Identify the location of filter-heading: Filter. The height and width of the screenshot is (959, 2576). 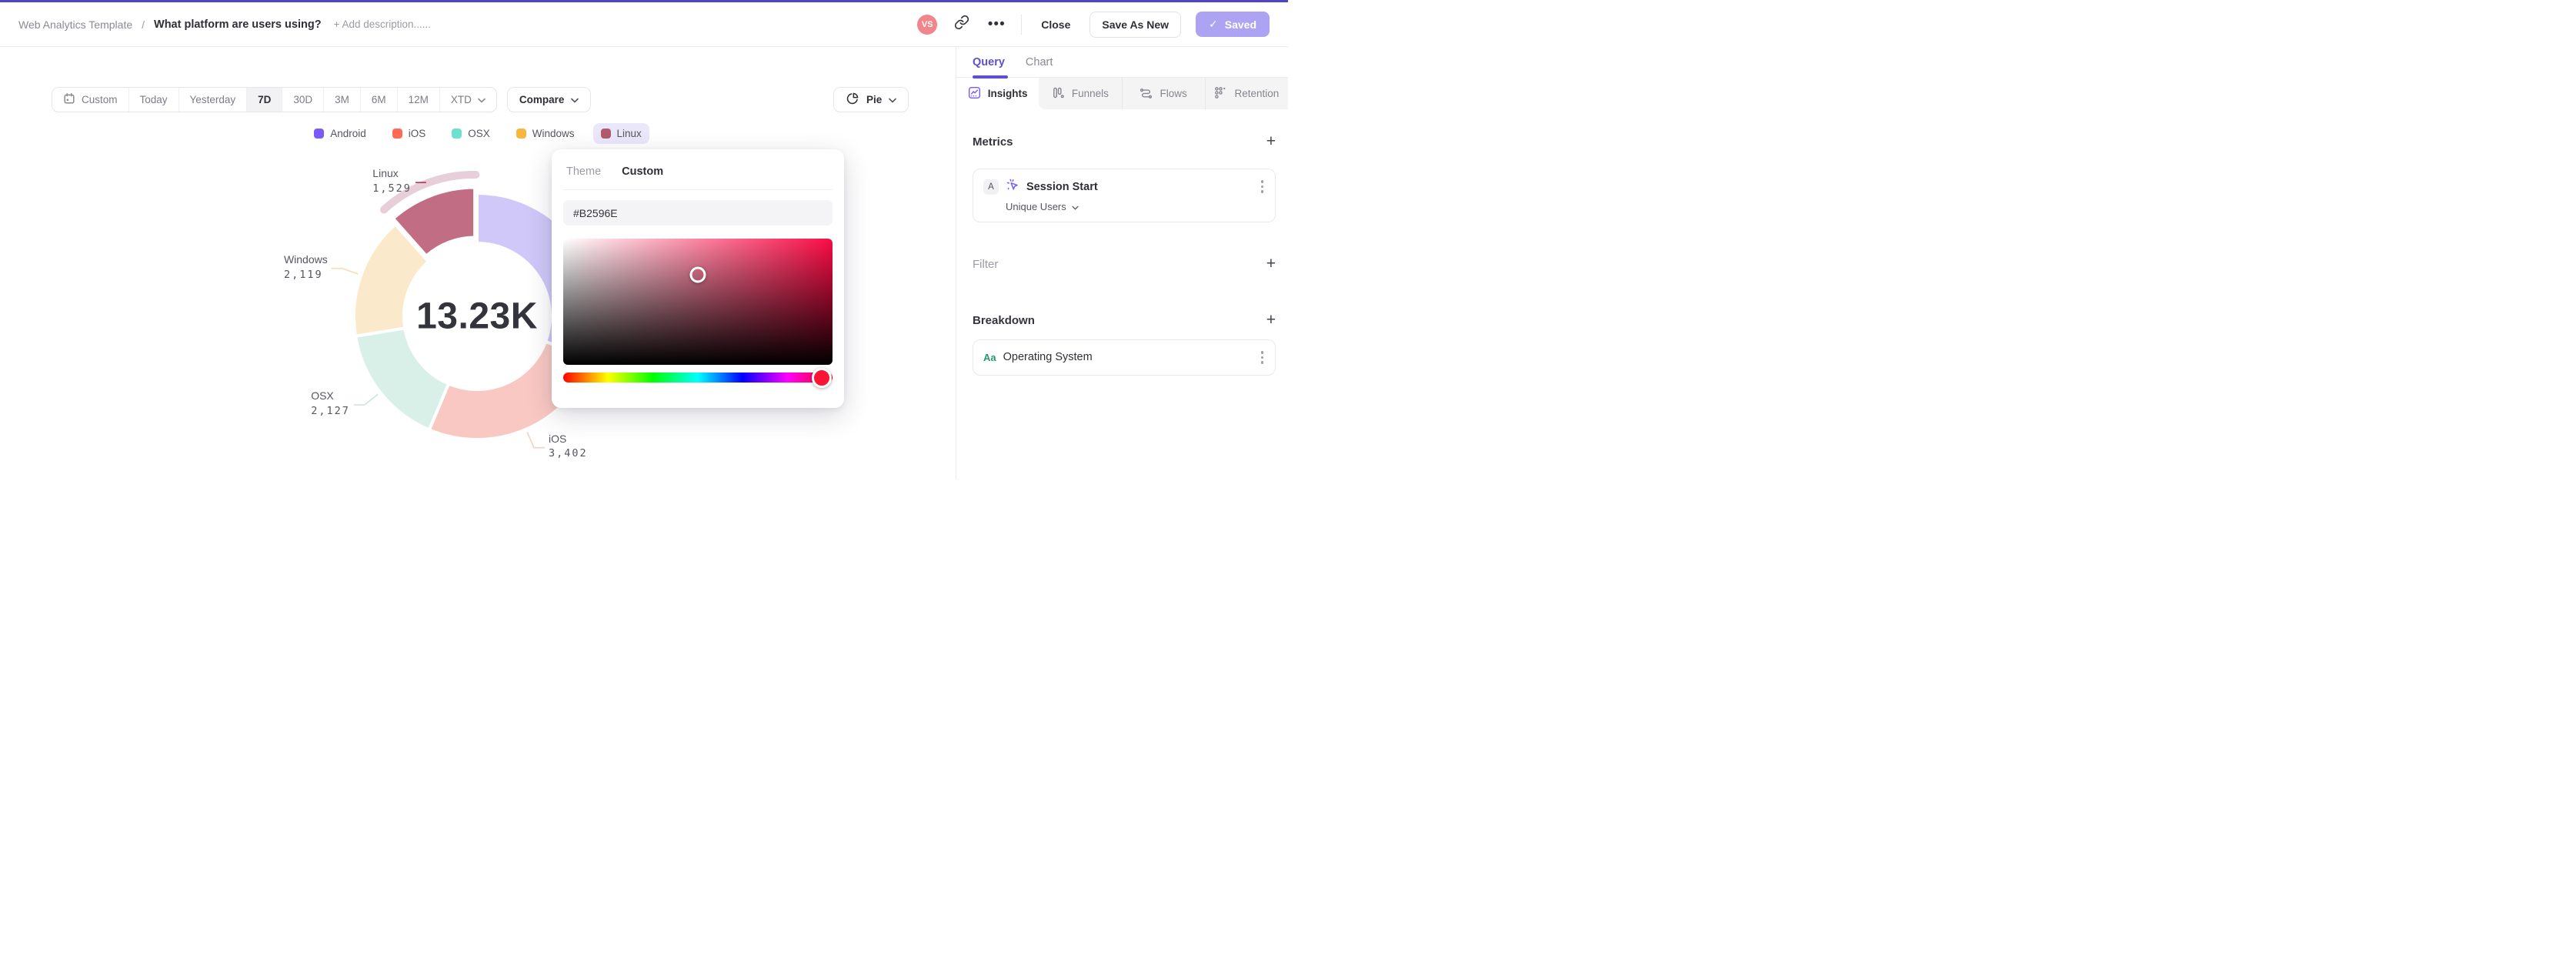
(986, 264).